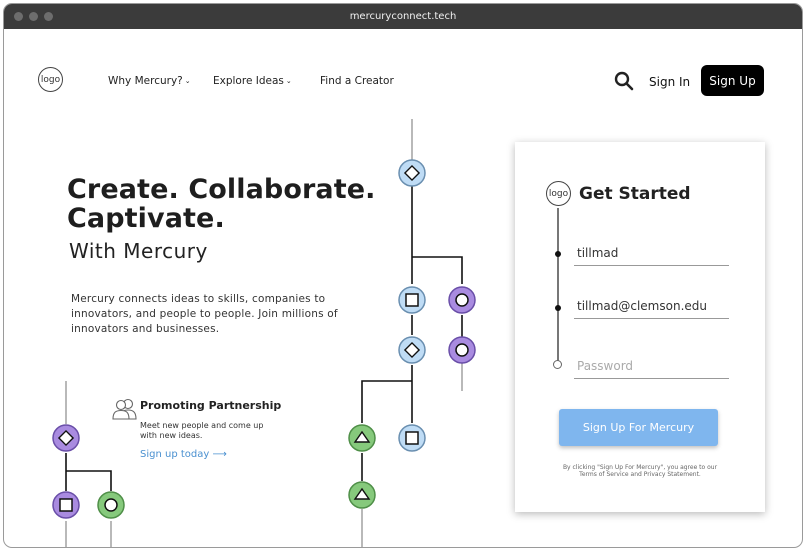 The height and width of the screenshot is (551, 806). What do you see at coordinates (635, 194) in the screenshot?
I see `card-title: Get Started` at bounding box center [635, 194].